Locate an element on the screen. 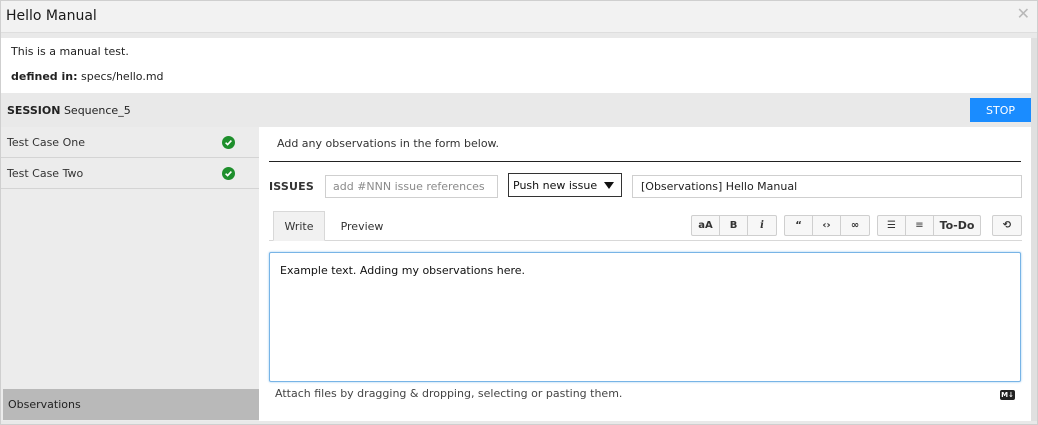  sidebar-item-test-case-one: Test Case One is located at coordinates (130, 142).